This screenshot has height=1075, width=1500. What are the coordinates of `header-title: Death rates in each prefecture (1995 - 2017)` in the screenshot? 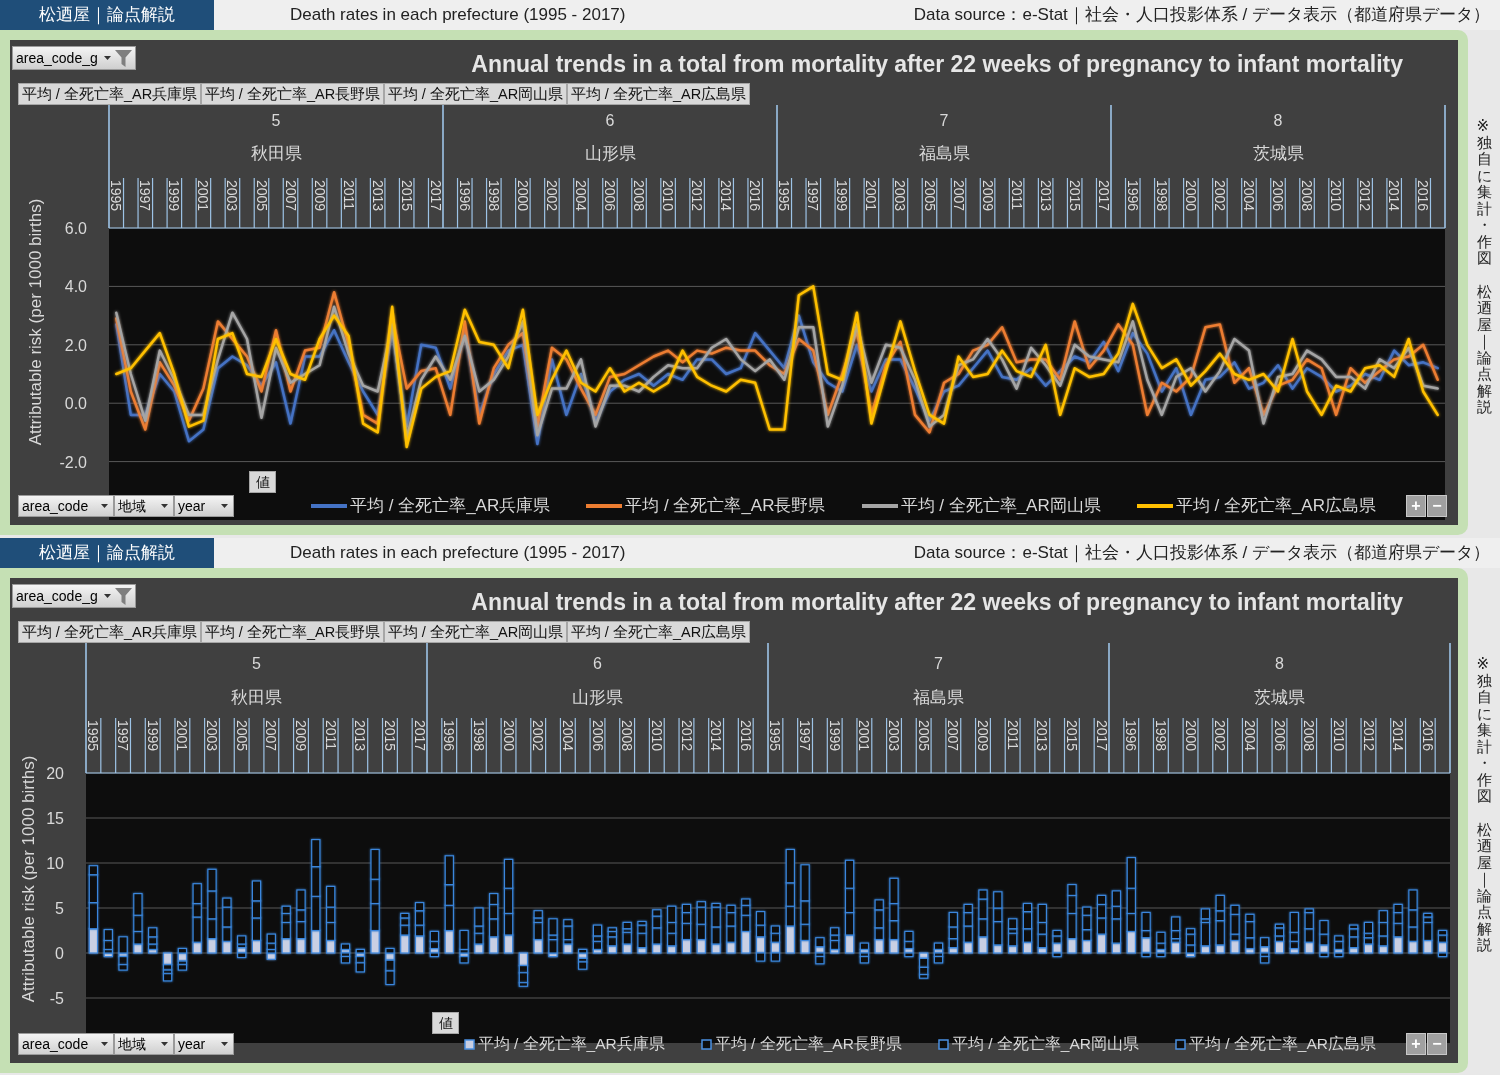 It's located at (458, 15).